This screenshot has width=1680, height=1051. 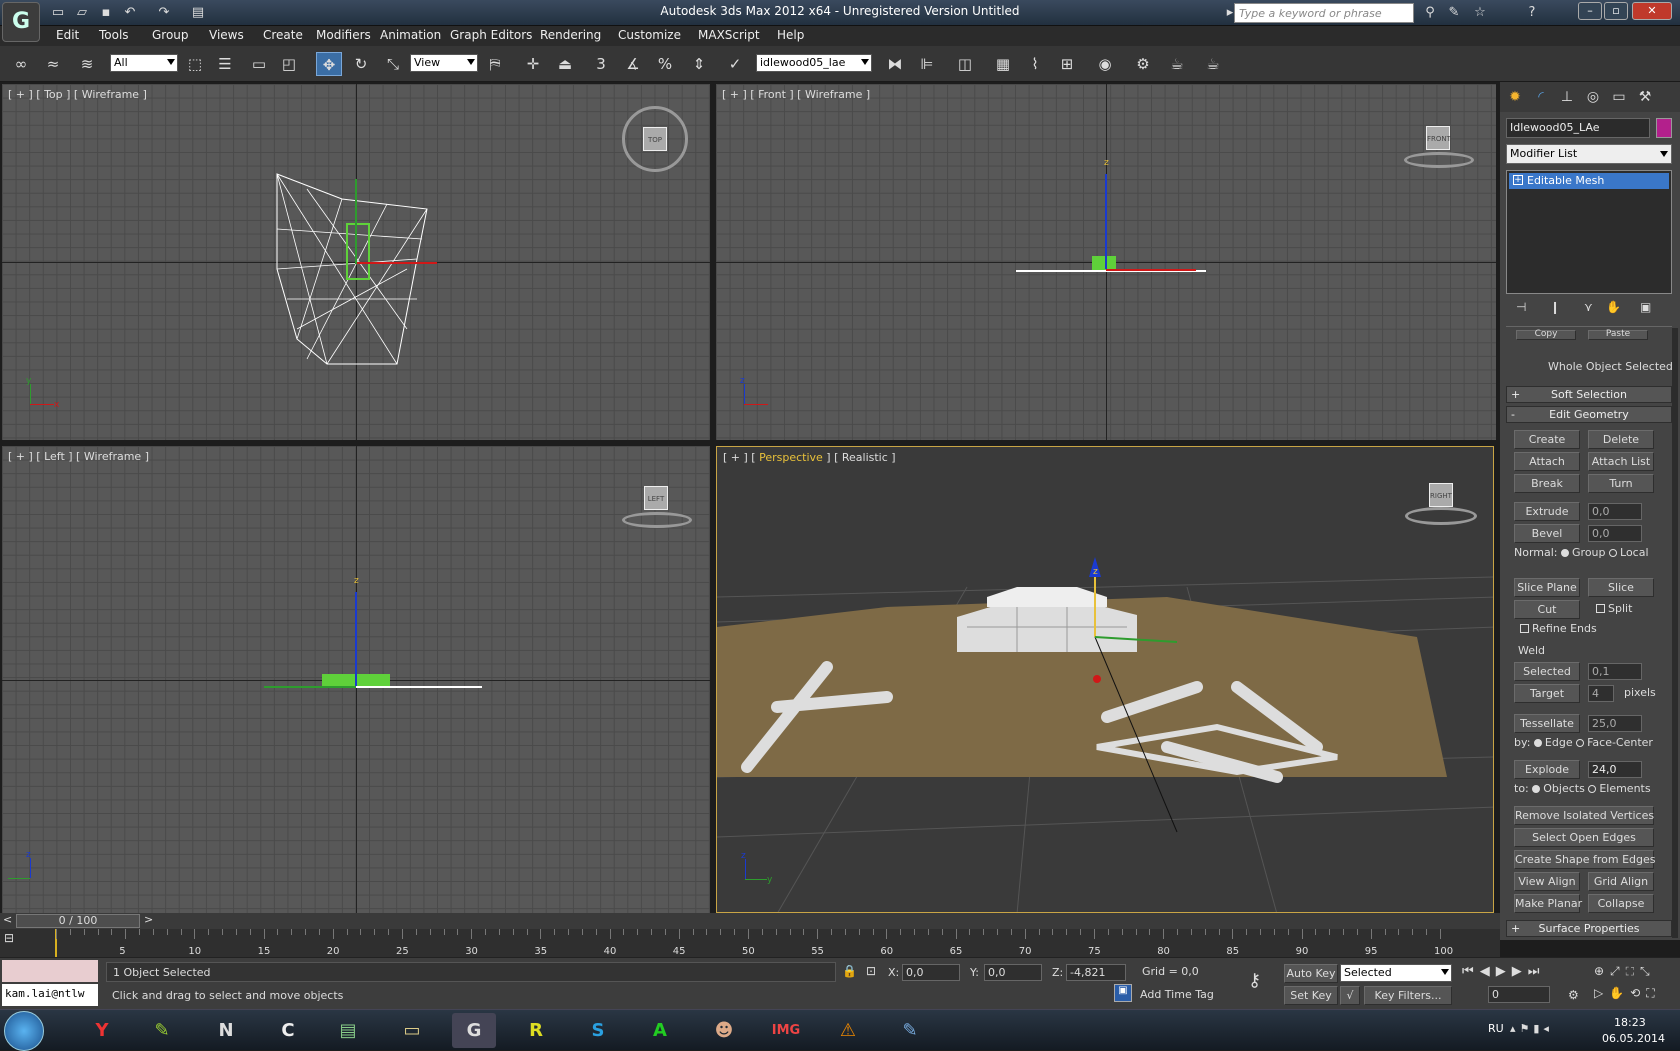 What do you see at coordinates (1503, 971) in the screenshot?
I see `playback-controls: ⏮◀▶▶⏭` at bounding box center [1503, 971].